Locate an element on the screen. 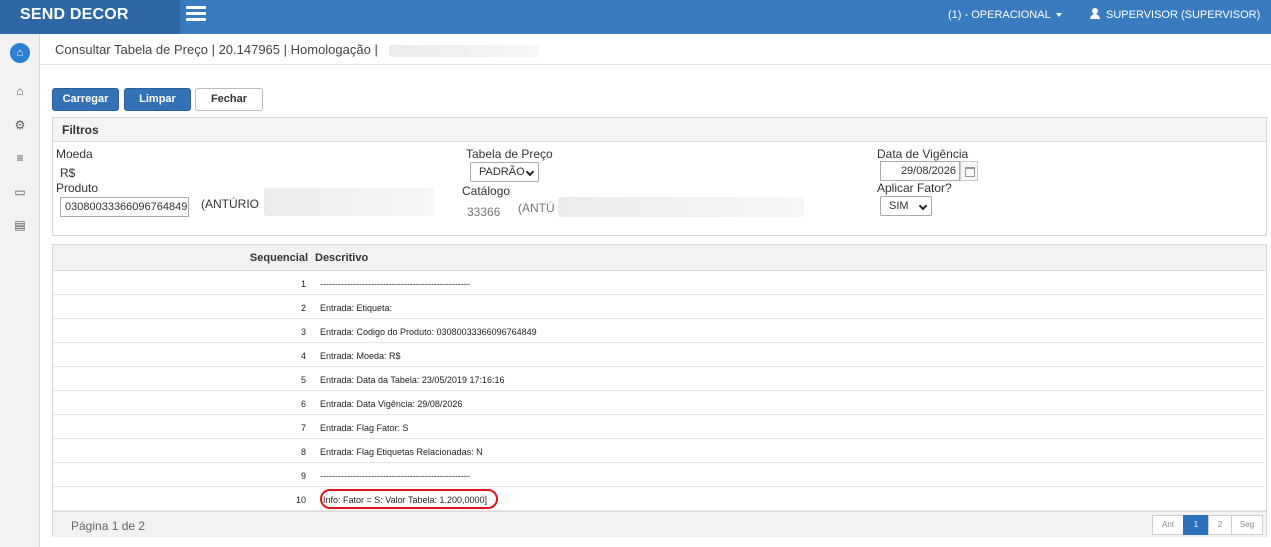  filters-title: Filtros is located at coordinates (659, 130).